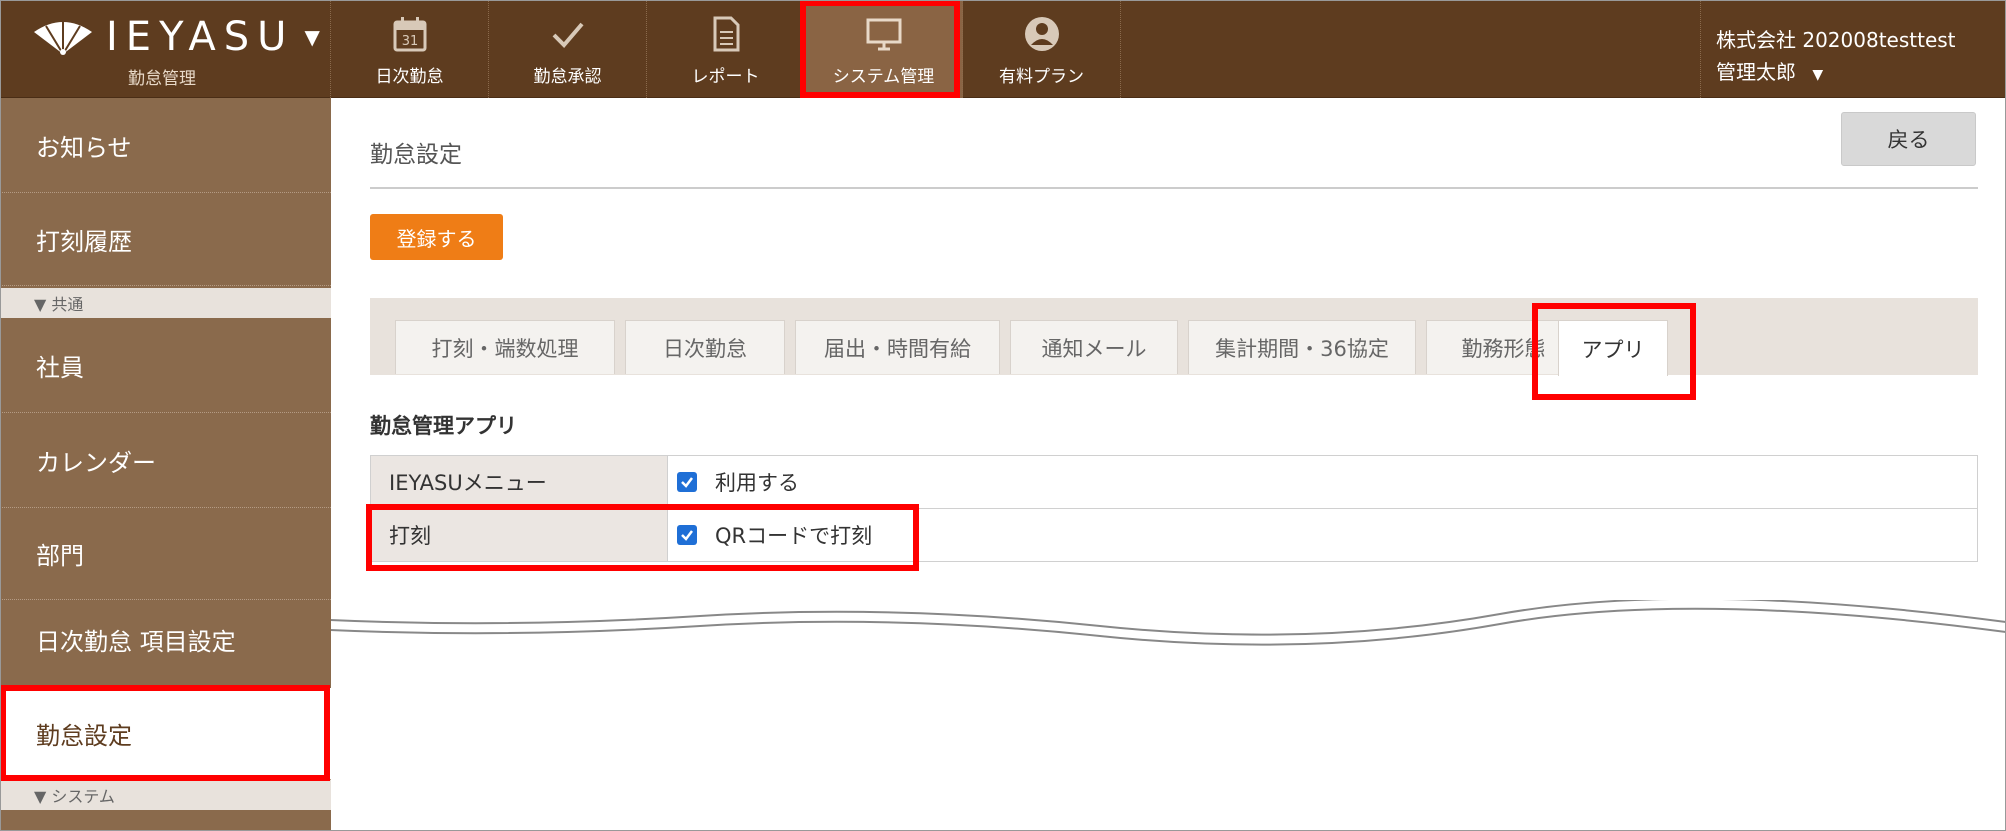  I want to click on back-button: 戻る, so click(1908, 139).